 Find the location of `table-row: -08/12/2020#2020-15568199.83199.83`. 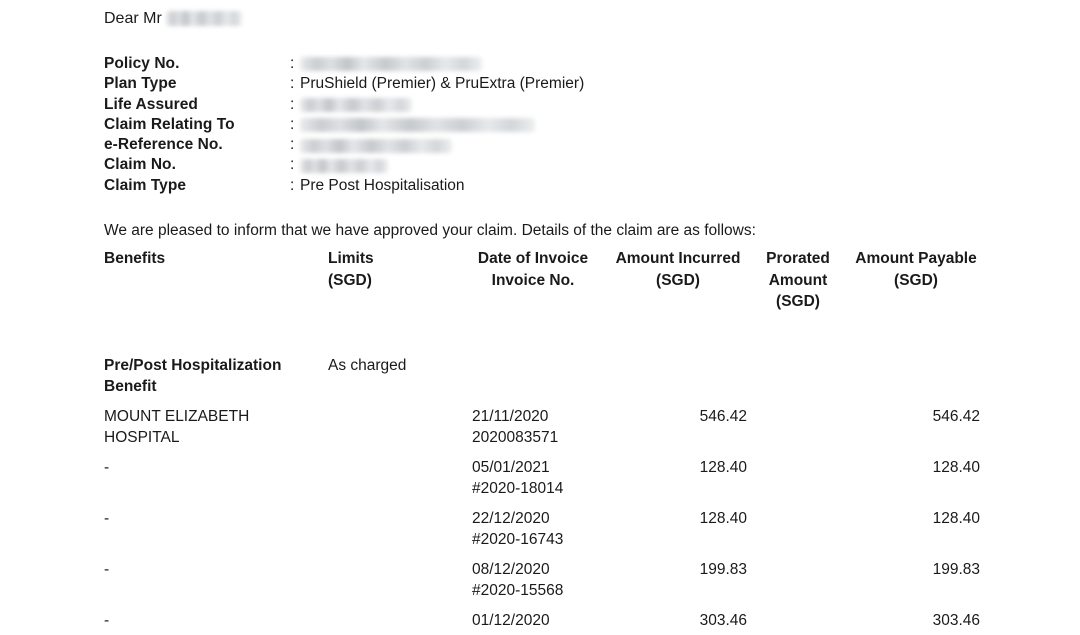

table-row: -08/12/2020#2020-15568199.83199.83 is located at coordinates (544, 580).